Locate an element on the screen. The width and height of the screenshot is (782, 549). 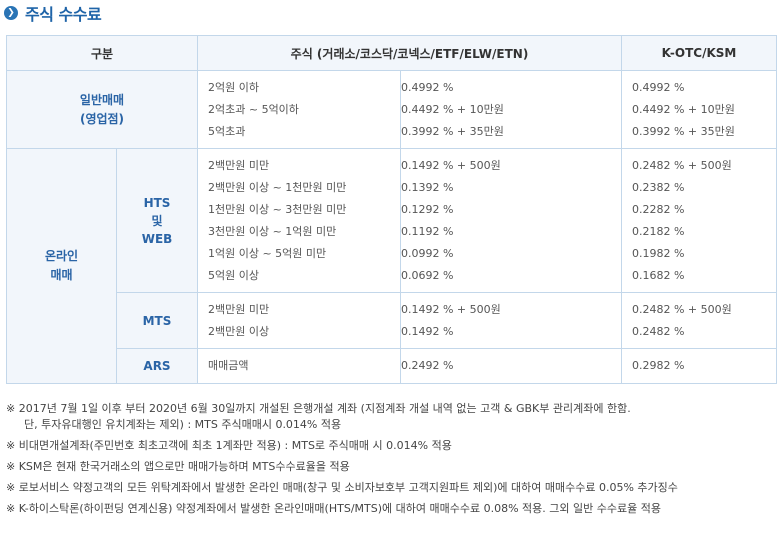
hts-desc-5: 1억원 이상 ~ 5억원 미만 is located at coordinates (267, 253).